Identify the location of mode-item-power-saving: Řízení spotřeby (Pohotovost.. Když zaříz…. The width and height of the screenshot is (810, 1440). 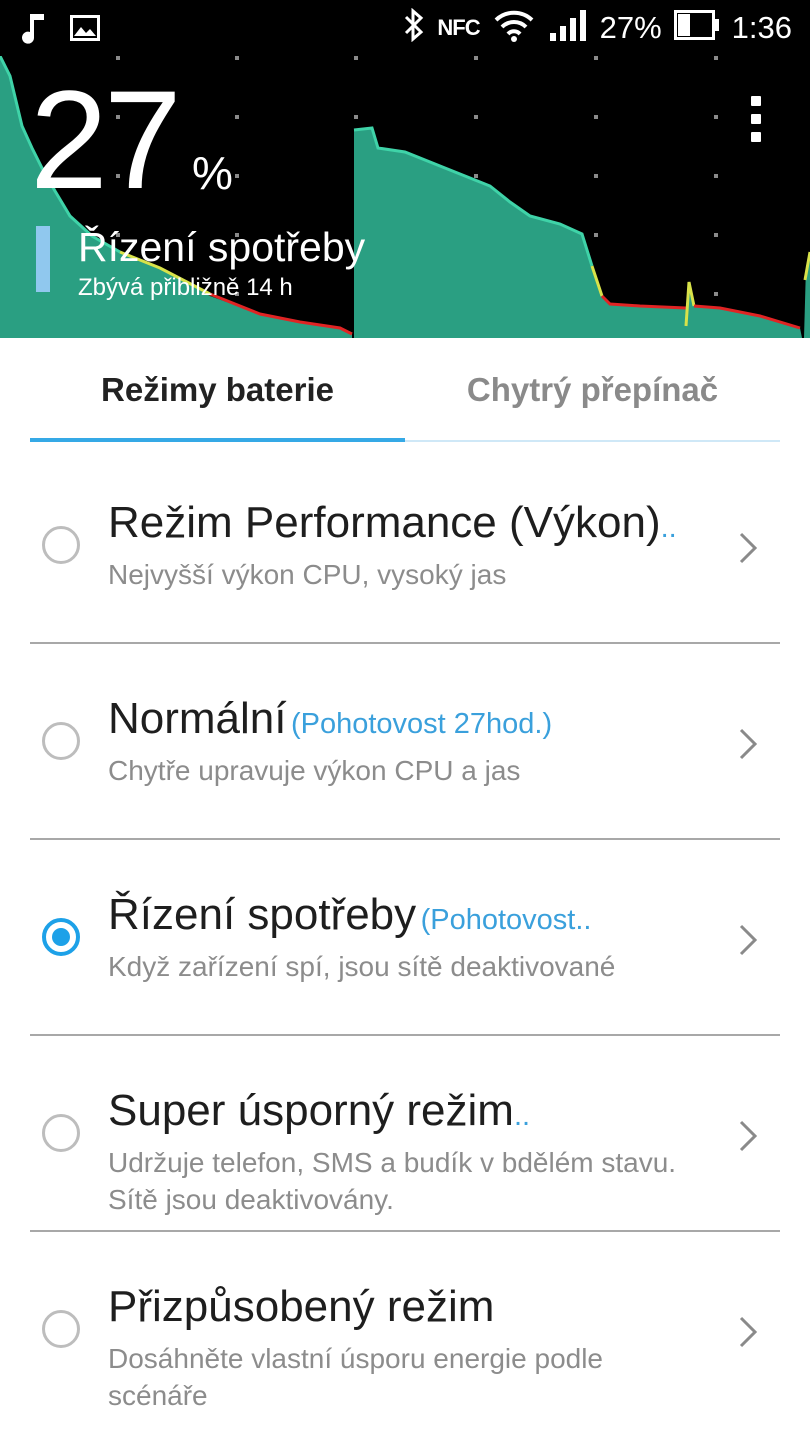
(405, 938).